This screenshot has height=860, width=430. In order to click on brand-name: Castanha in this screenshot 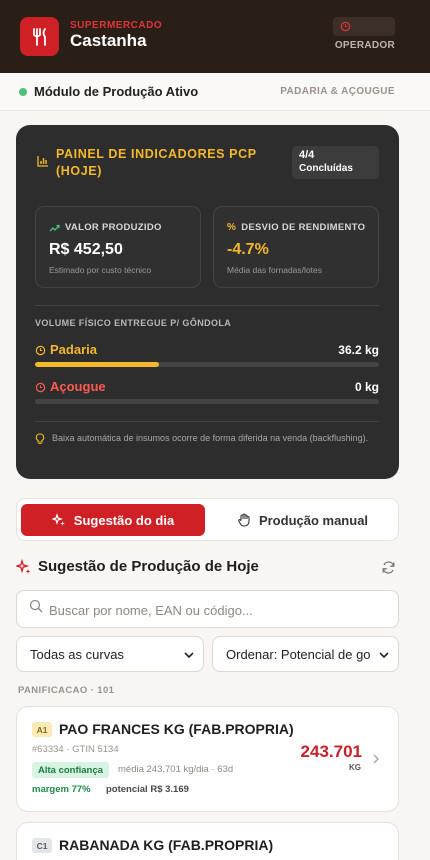, I will do `click(108, 40)`.